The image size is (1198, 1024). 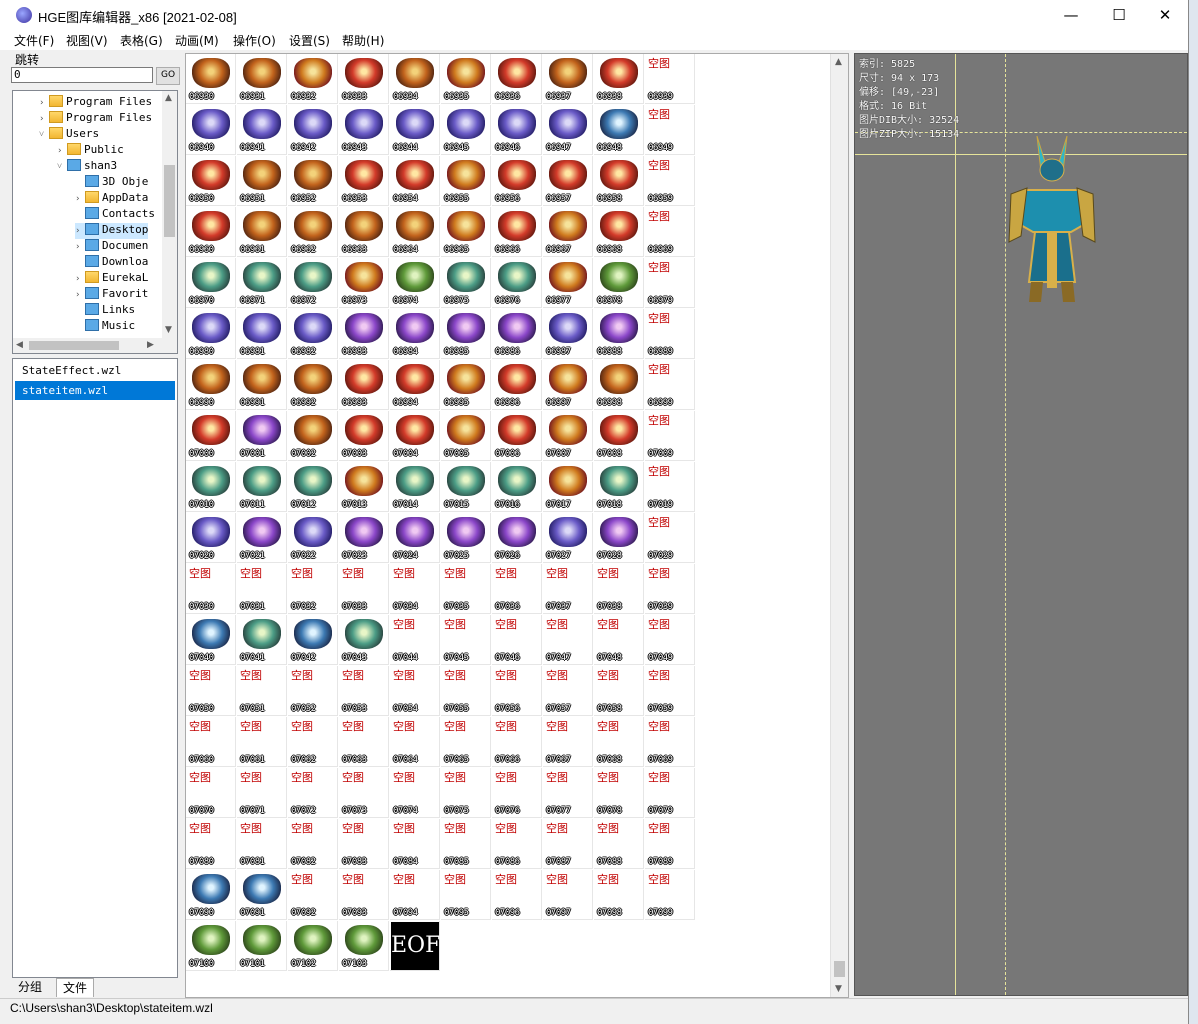 What do you see at coordinates (313, 436) in the screenshot?
I see `image-cell: 07002` at bounding box center [313, 436].